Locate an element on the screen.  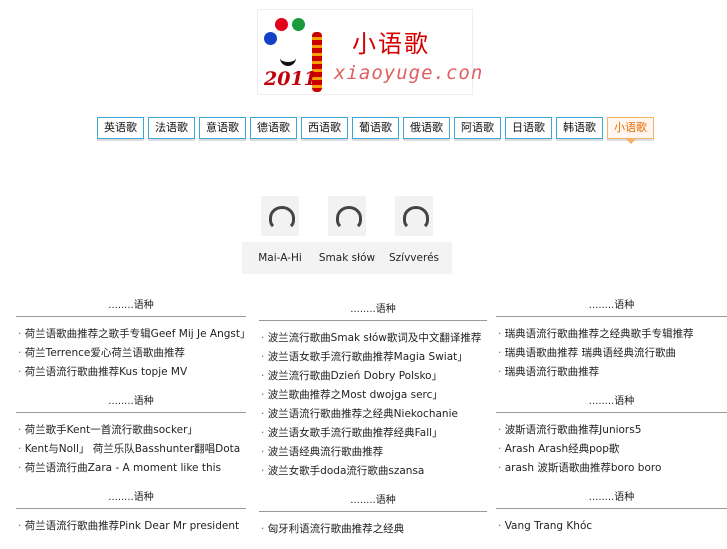
tab-portuguese: 葡语歌 is located at coordinates (375, 128).